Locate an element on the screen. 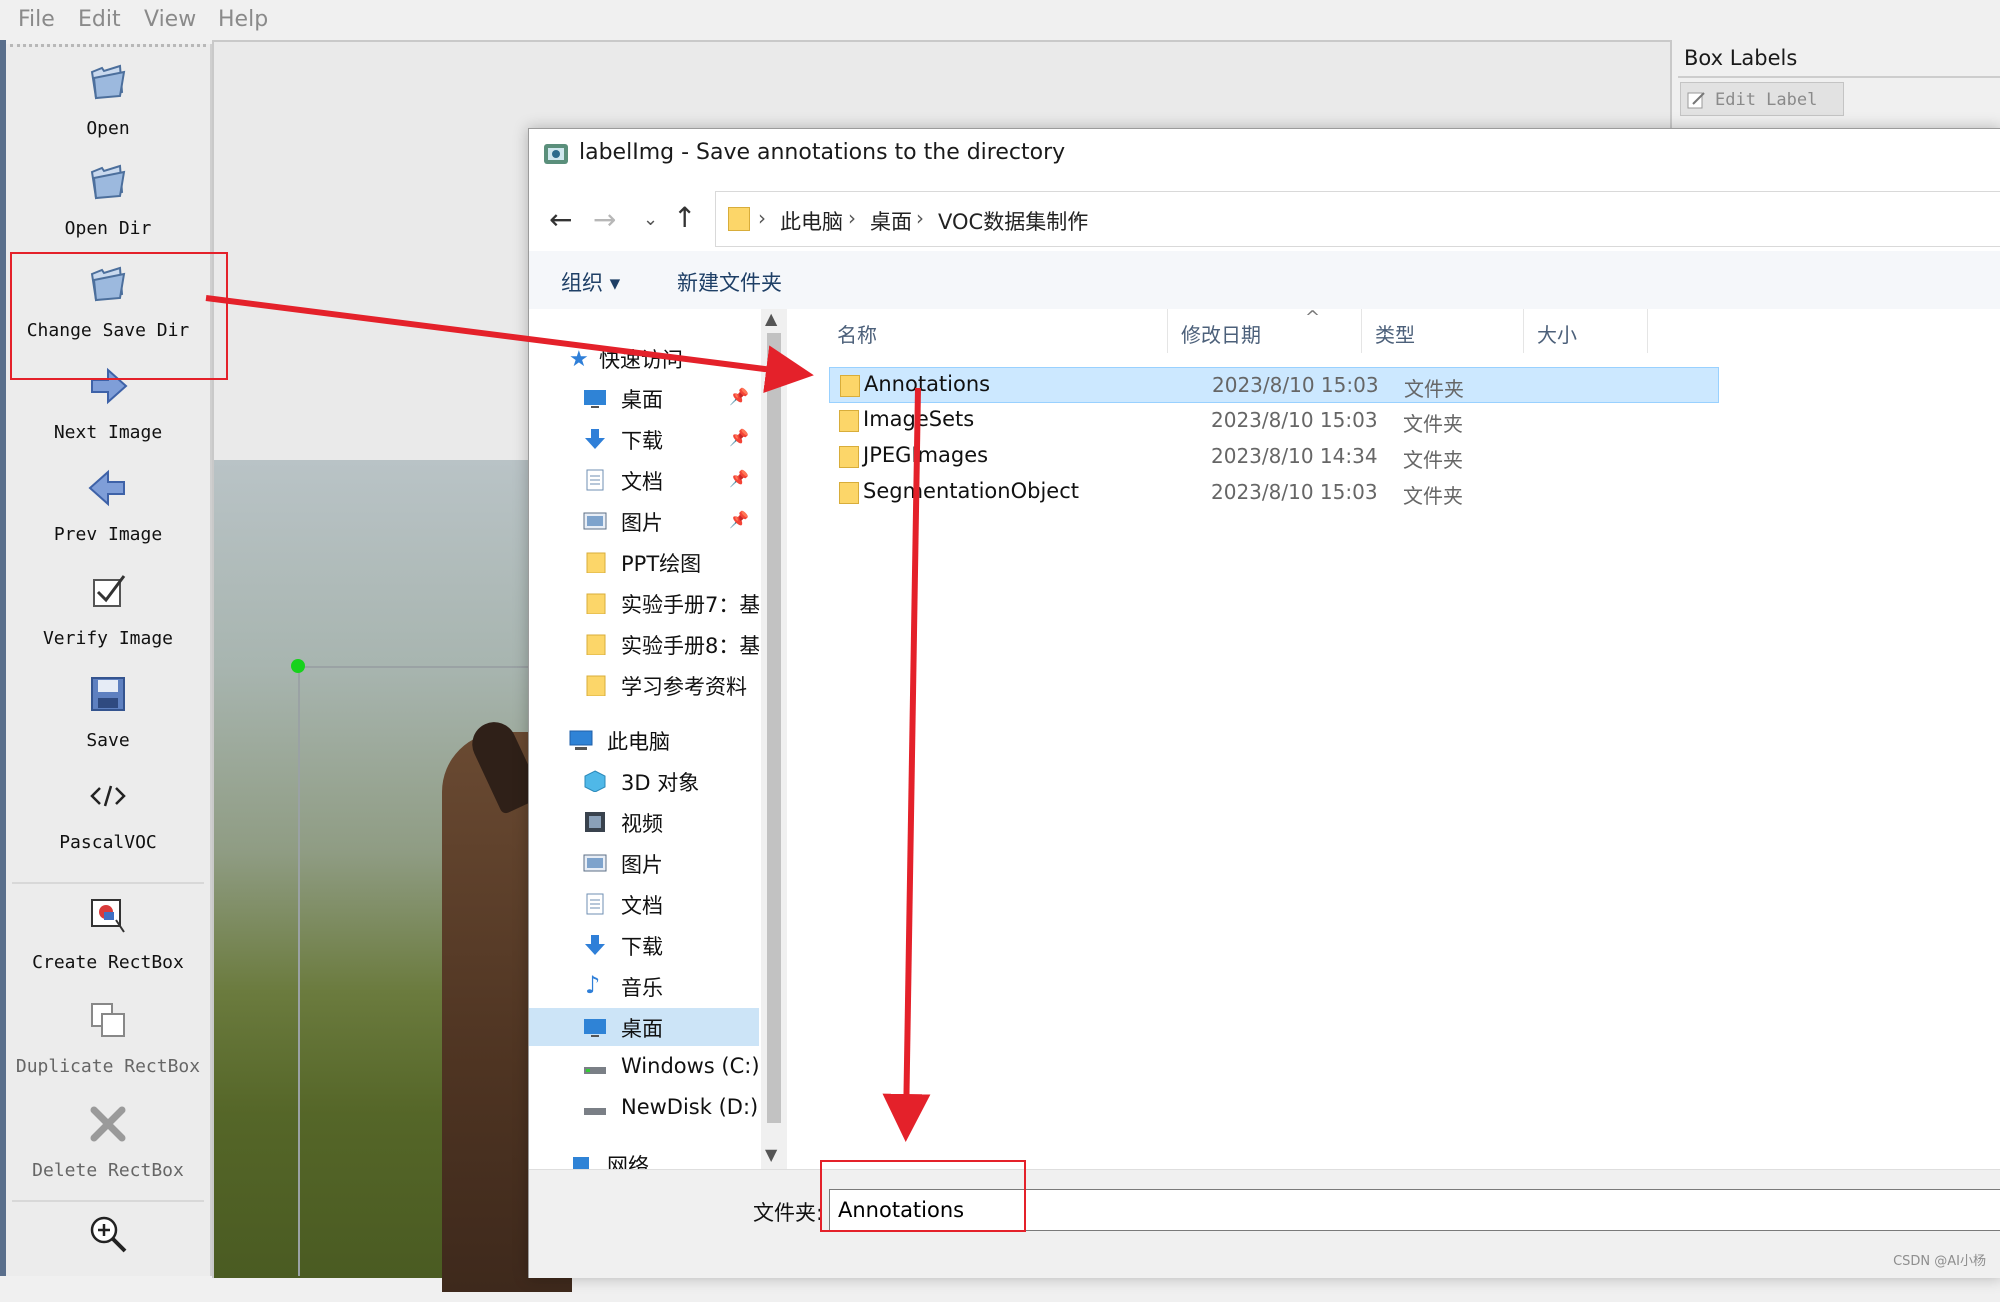  bounding-box-edge-left is located at coordinates (299, 971).